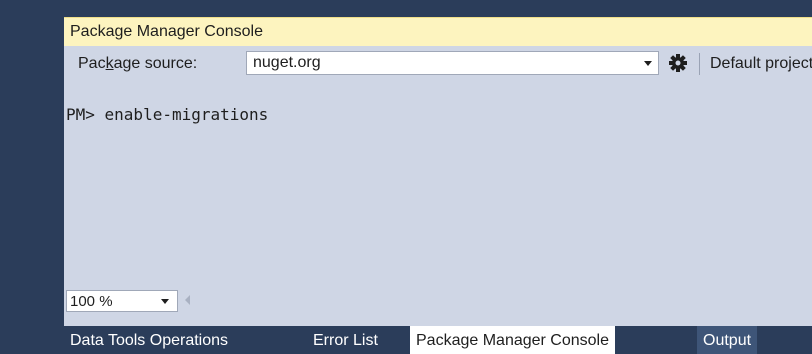 This screenshot has height=354, width=812. What do you see at coordinates (678, 63) in the screenshot?
I see `gear-icon` at bounding box center [678, 63].